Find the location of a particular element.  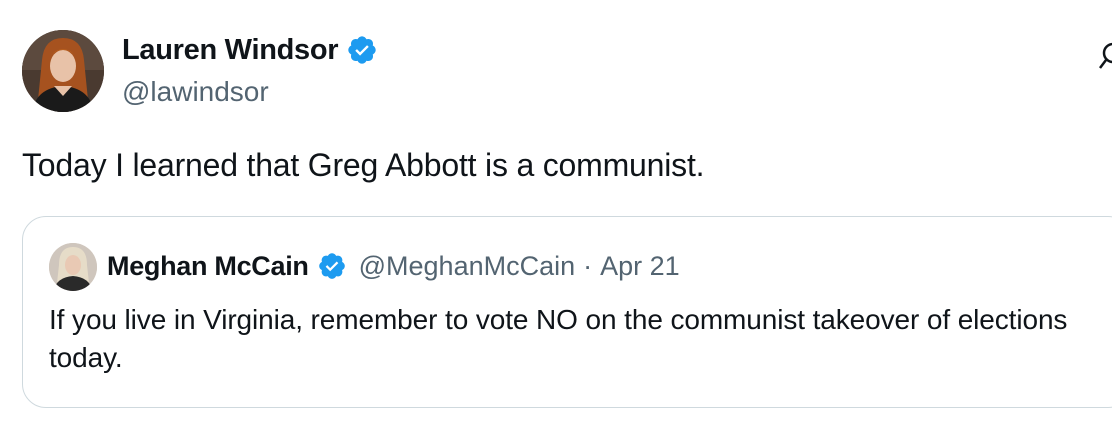

author-name: Lauren Windsor is located at coordinates (230, 50).